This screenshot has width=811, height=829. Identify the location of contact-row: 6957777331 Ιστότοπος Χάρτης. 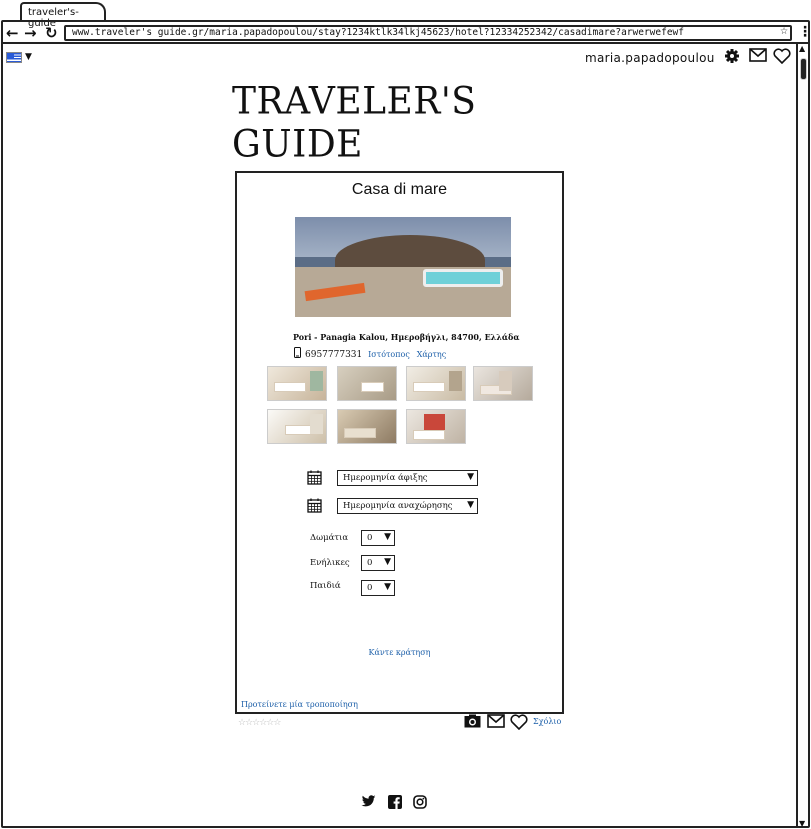
(370, 354).